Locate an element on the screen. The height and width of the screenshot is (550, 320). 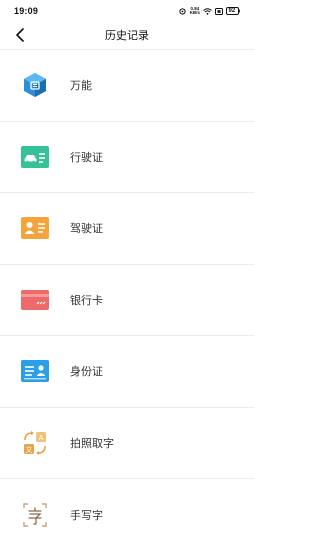
network-speed: 0.84 KB/s is located at coordinates (194, 11).